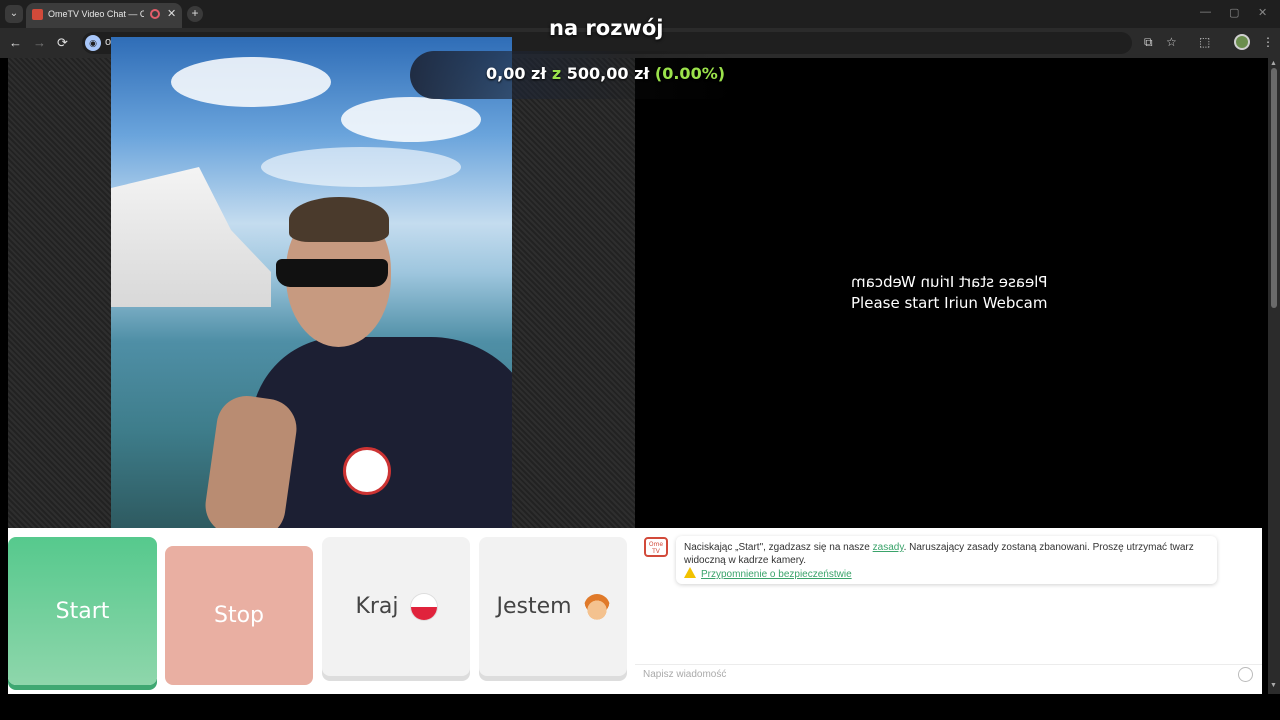 Image resolution: width=1280 pixels, height=720 pixels. Describe the element at coordinates (534, 606) in the screenshot. I see `gender-label: Jestem` at that location.